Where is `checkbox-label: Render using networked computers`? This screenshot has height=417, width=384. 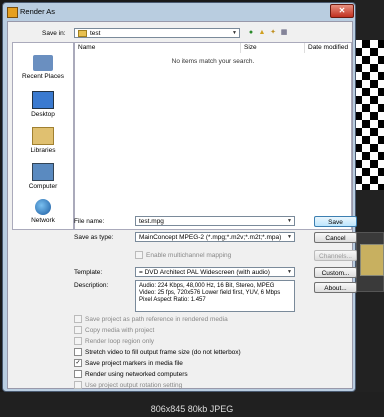
checkbox-label: Render using networked computers is located at coordinates (136, 374).